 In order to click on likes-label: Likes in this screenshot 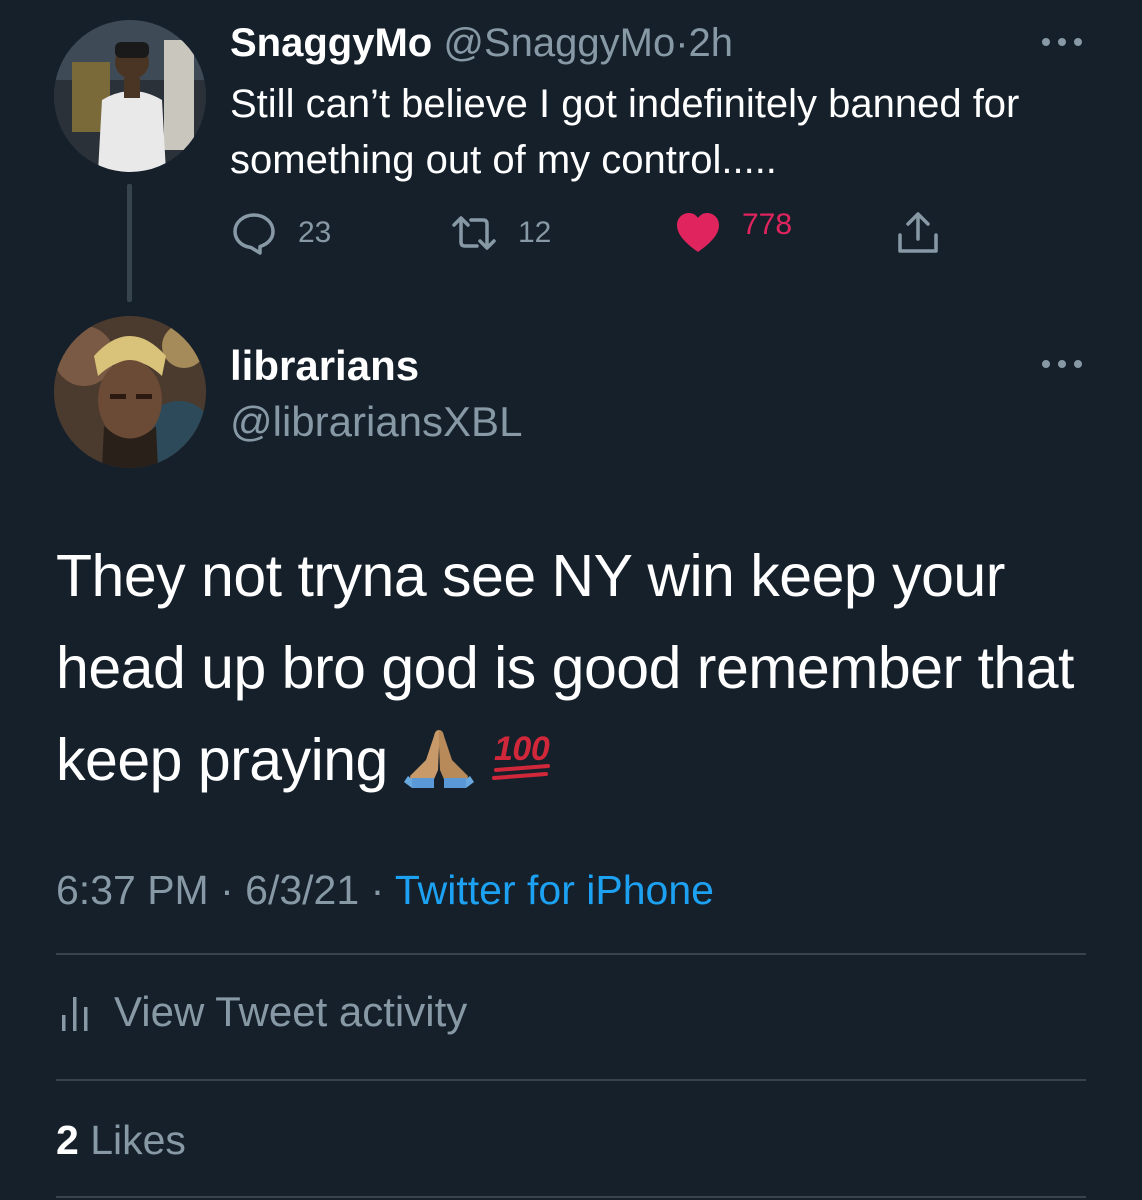, I will do `click(138, 1140)`.